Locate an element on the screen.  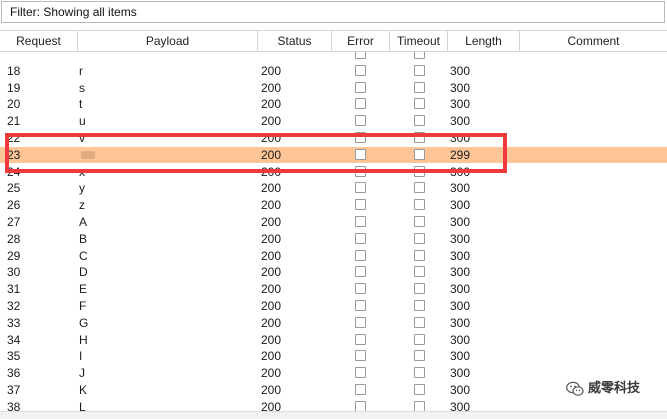
payload-value: J is located at coordinates (82, 373).